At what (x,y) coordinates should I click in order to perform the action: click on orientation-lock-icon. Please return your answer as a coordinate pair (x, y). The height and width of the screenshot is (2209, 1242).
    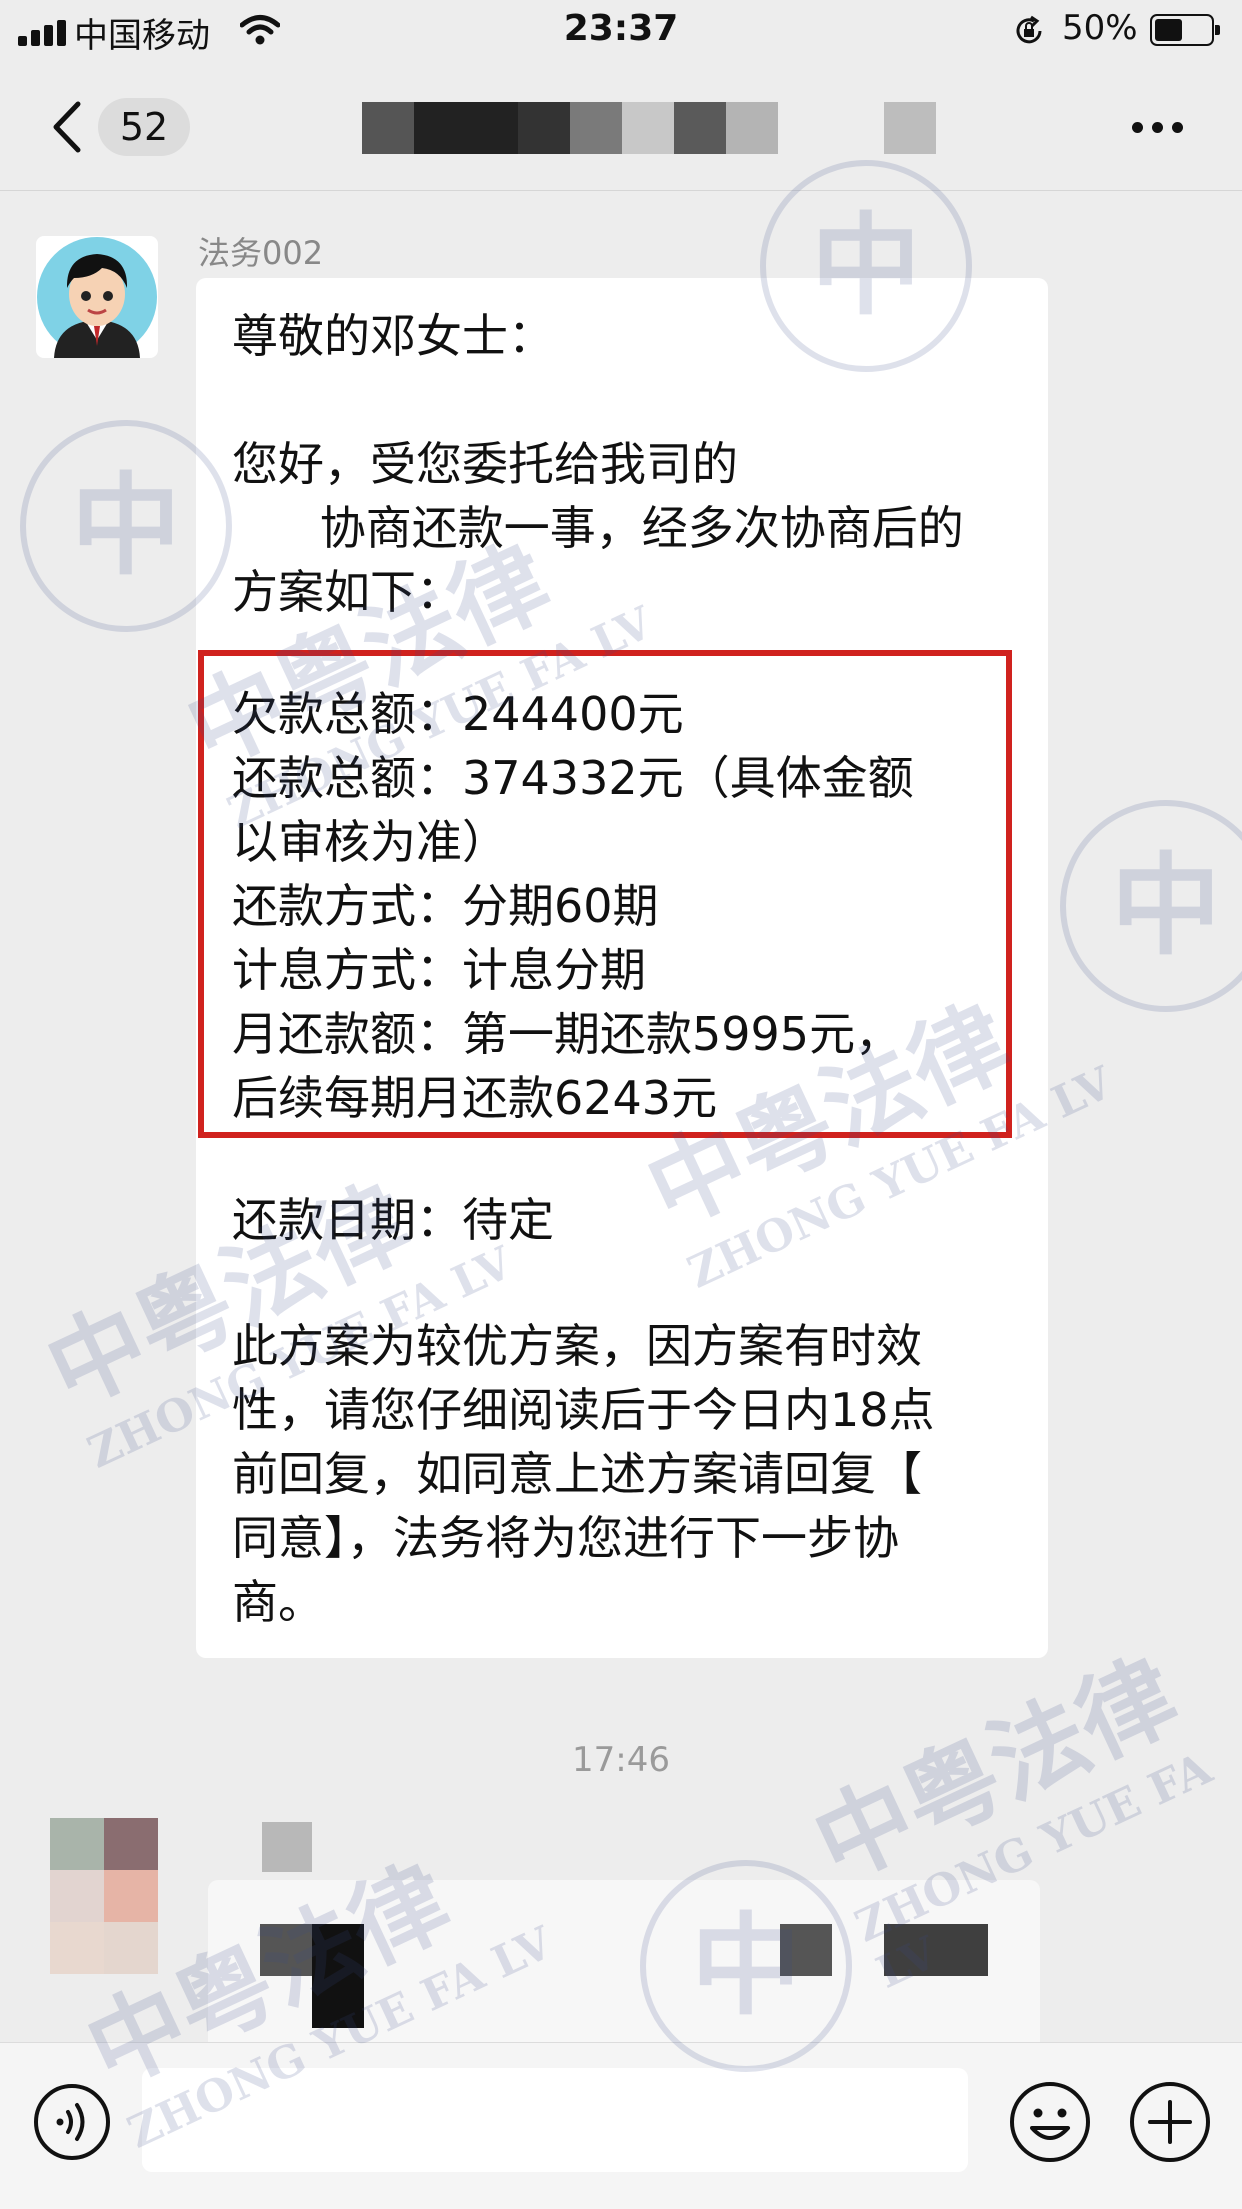
    Looking at the image, I should click on (1029, 29).